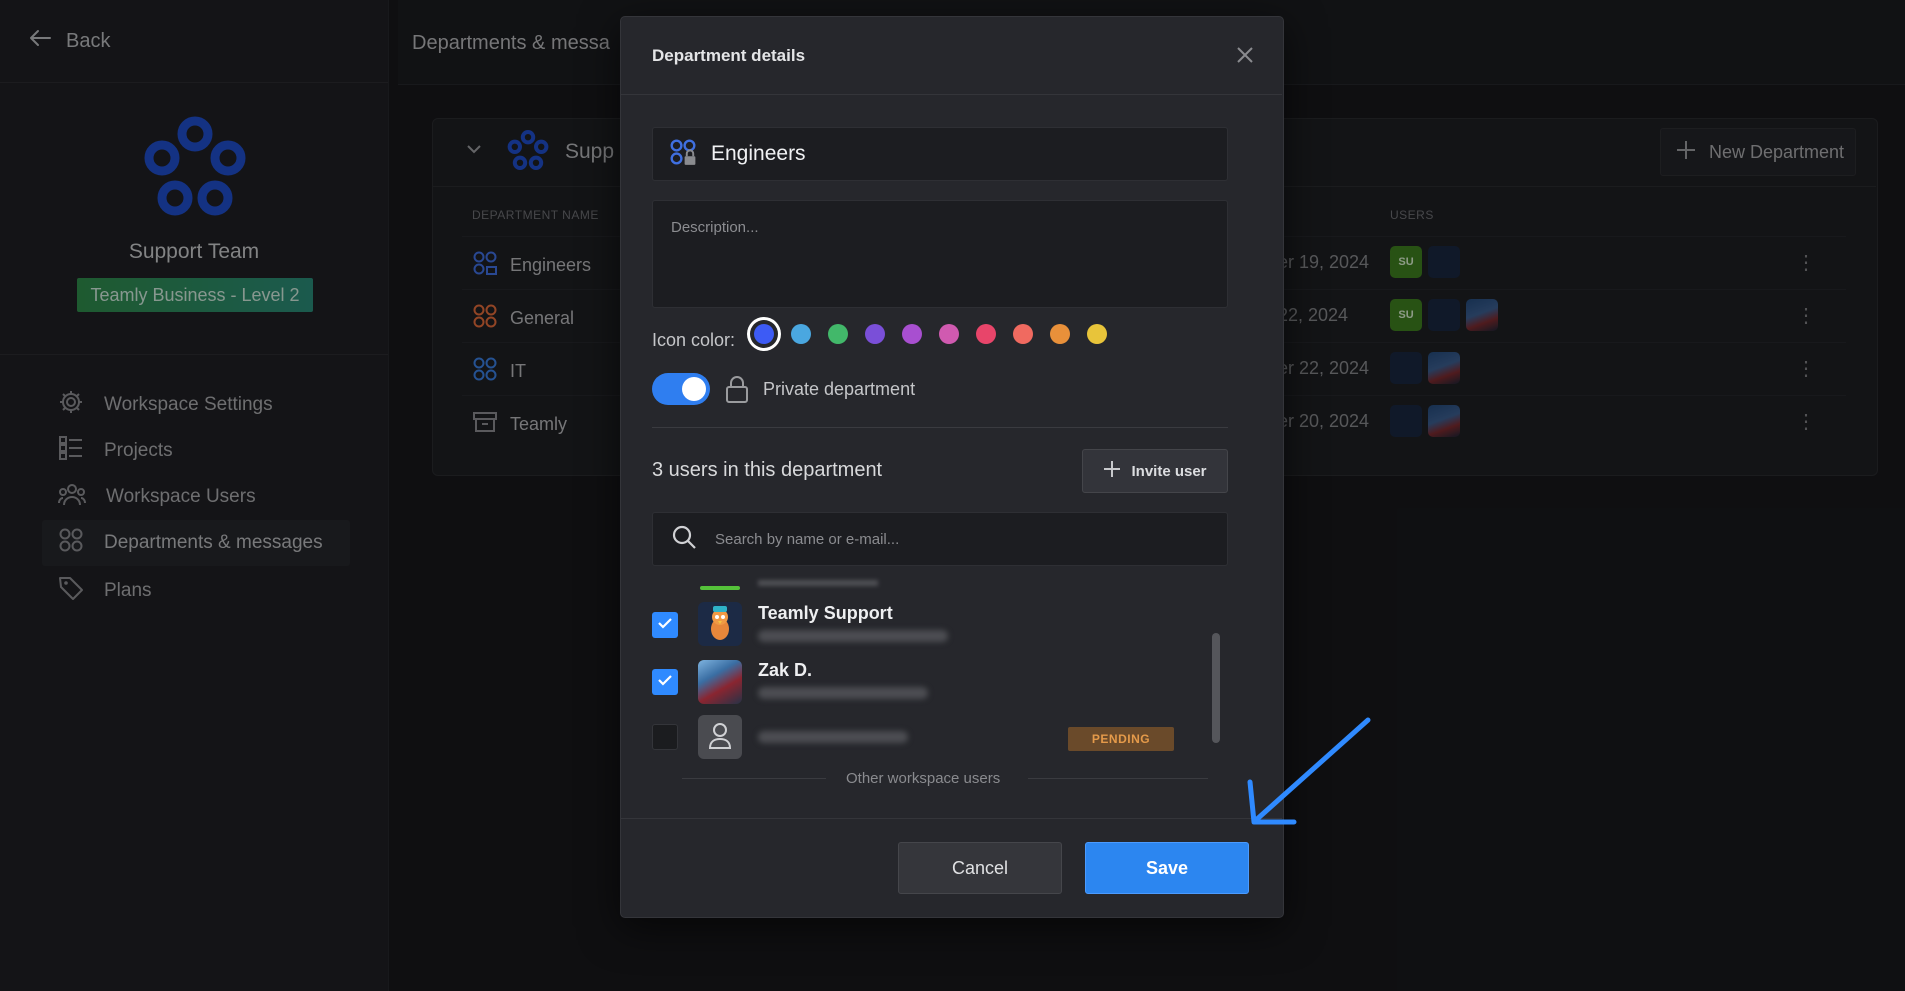 This screenshot has height=991, width=1905. I want to click on invite-user-button: Invite user, so click(1155, 471).